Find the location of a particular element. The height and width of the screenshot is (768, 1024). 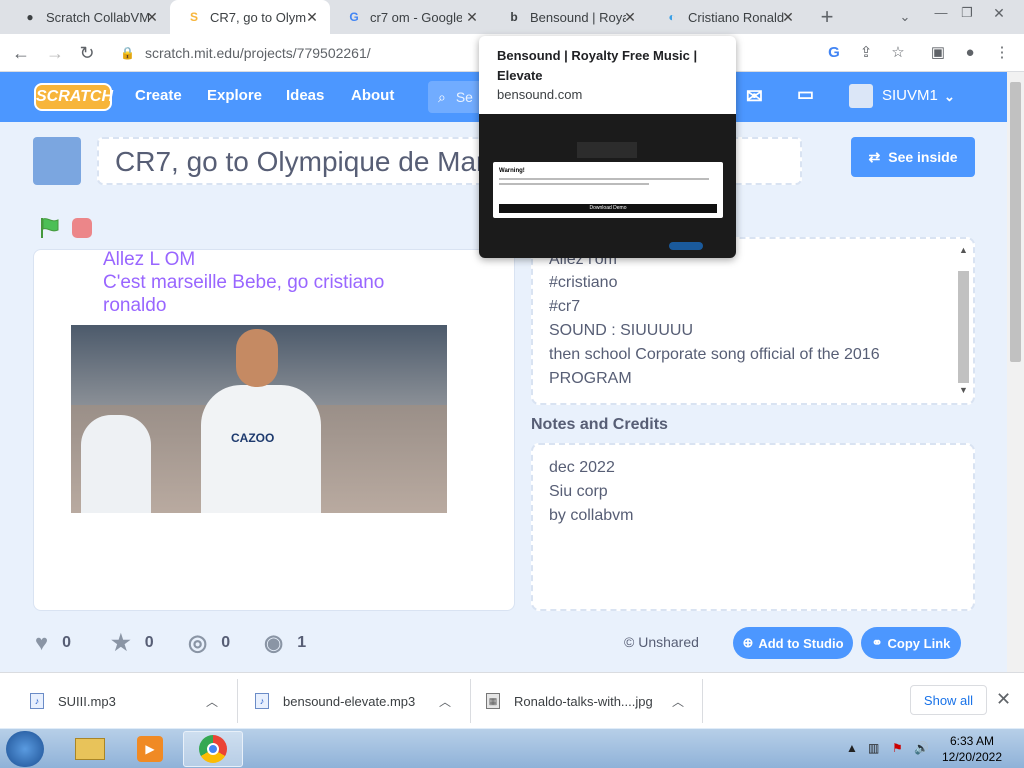

tab-bensound: b Bensound | Royalty ✕ is located at coordinates (569, 17).